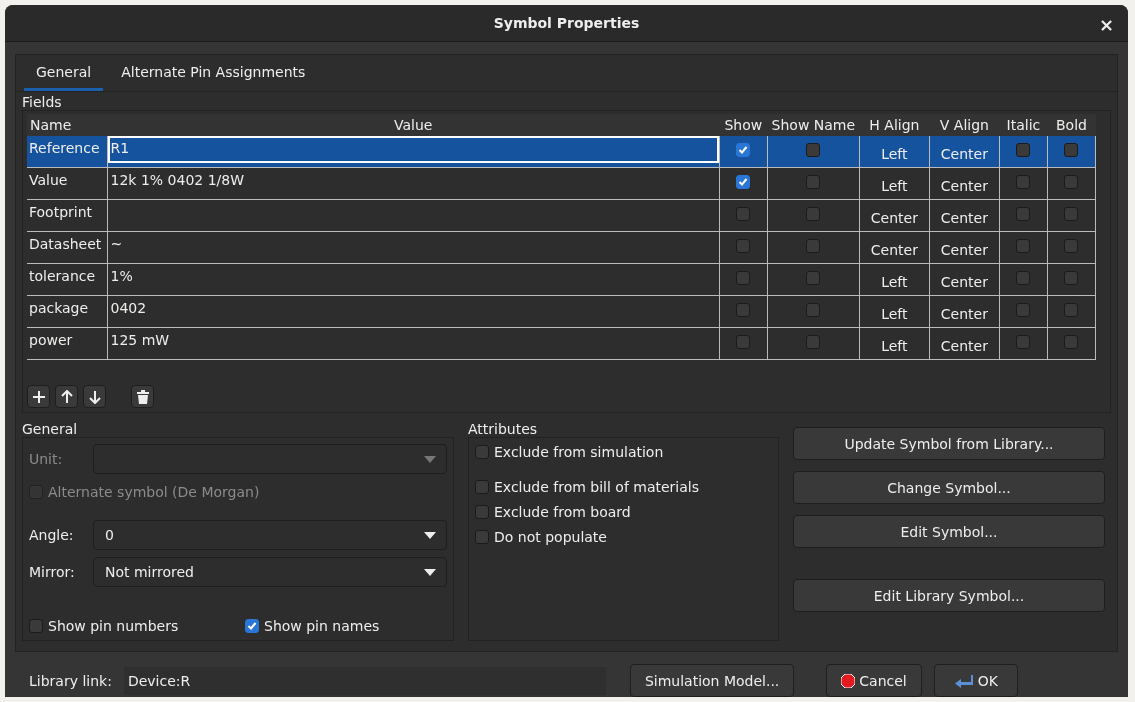  Describe the element at coordinates (67, 343) in the screenshot. I see `table-cell: power` at that location.